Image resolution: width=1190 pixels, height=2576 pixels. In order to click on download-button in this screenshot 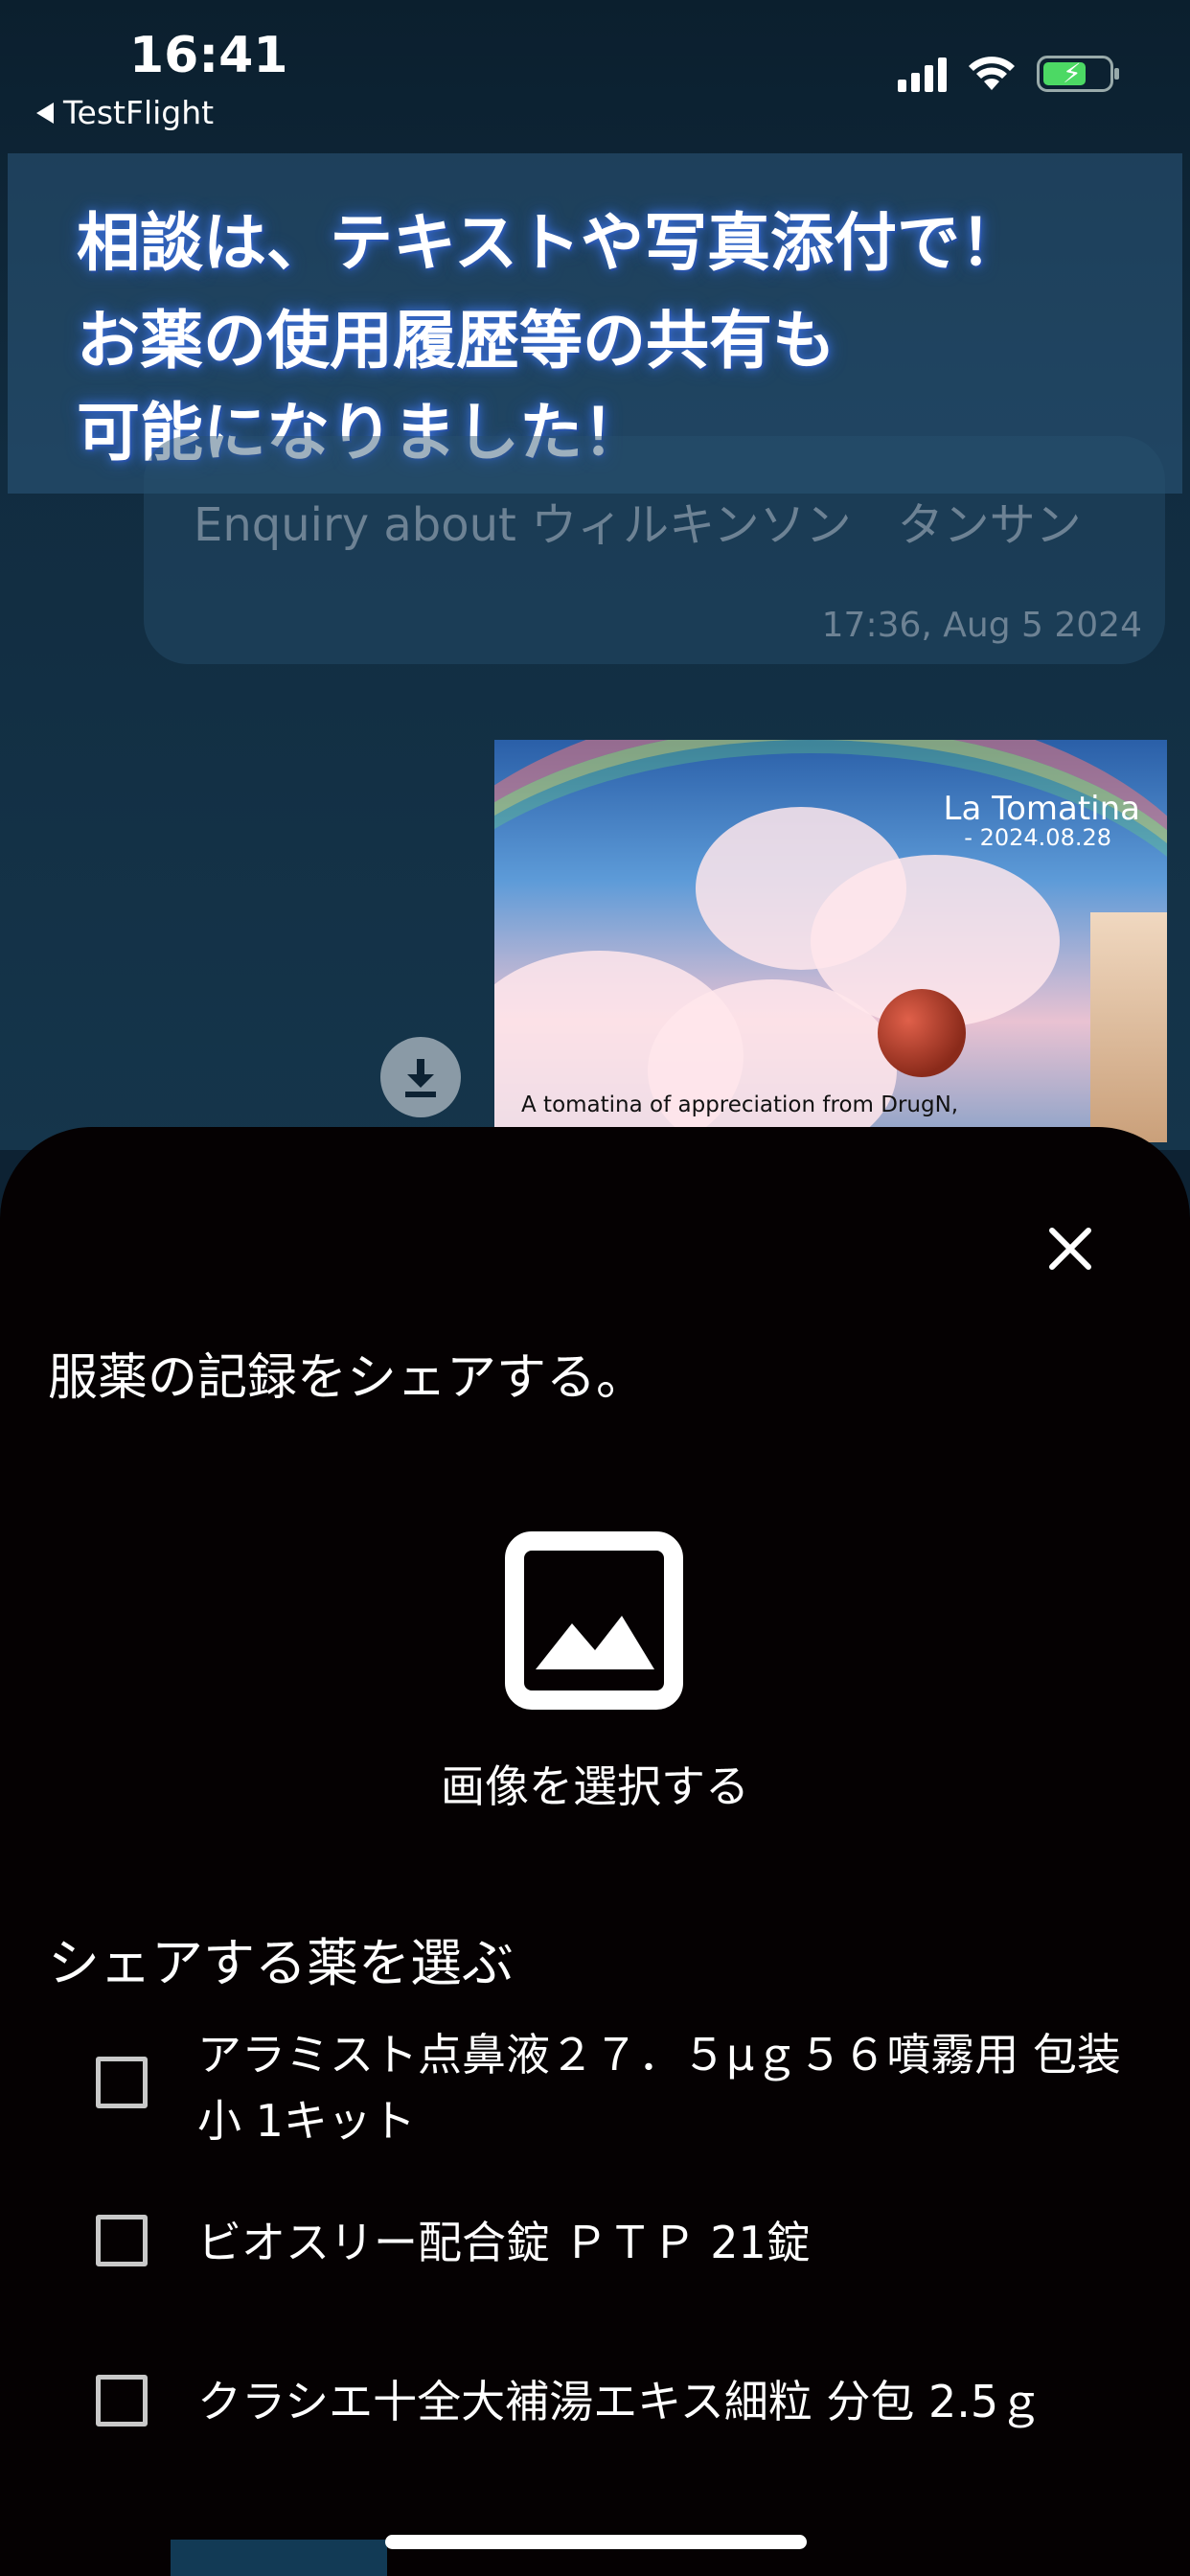, I will do `click(421, 1077)`.